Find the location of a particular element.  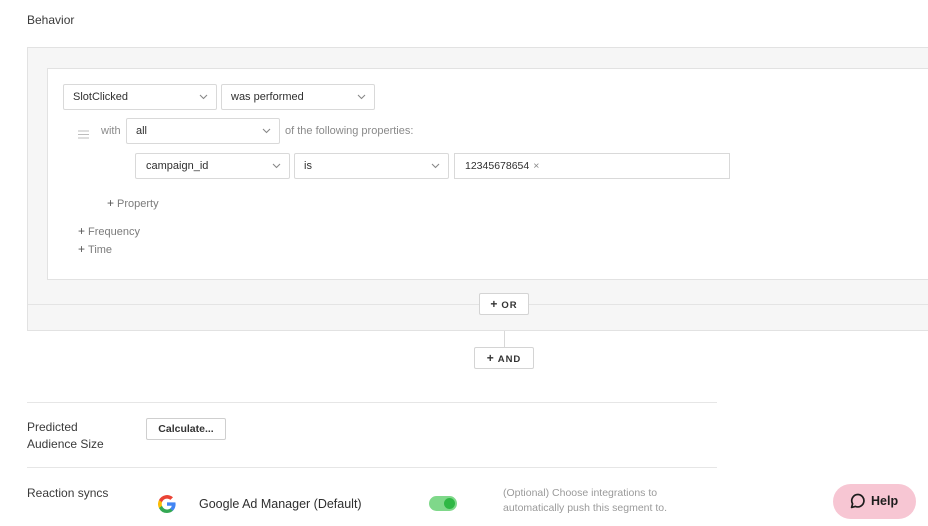

event-select-value: SlotClicked is located at coordinates (101, 97).